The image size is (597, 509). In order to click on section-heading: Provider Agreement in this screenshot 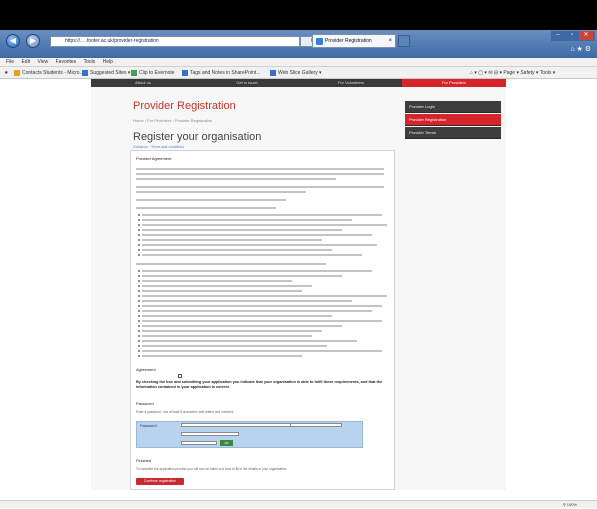, I will do `click(154, 158)`.